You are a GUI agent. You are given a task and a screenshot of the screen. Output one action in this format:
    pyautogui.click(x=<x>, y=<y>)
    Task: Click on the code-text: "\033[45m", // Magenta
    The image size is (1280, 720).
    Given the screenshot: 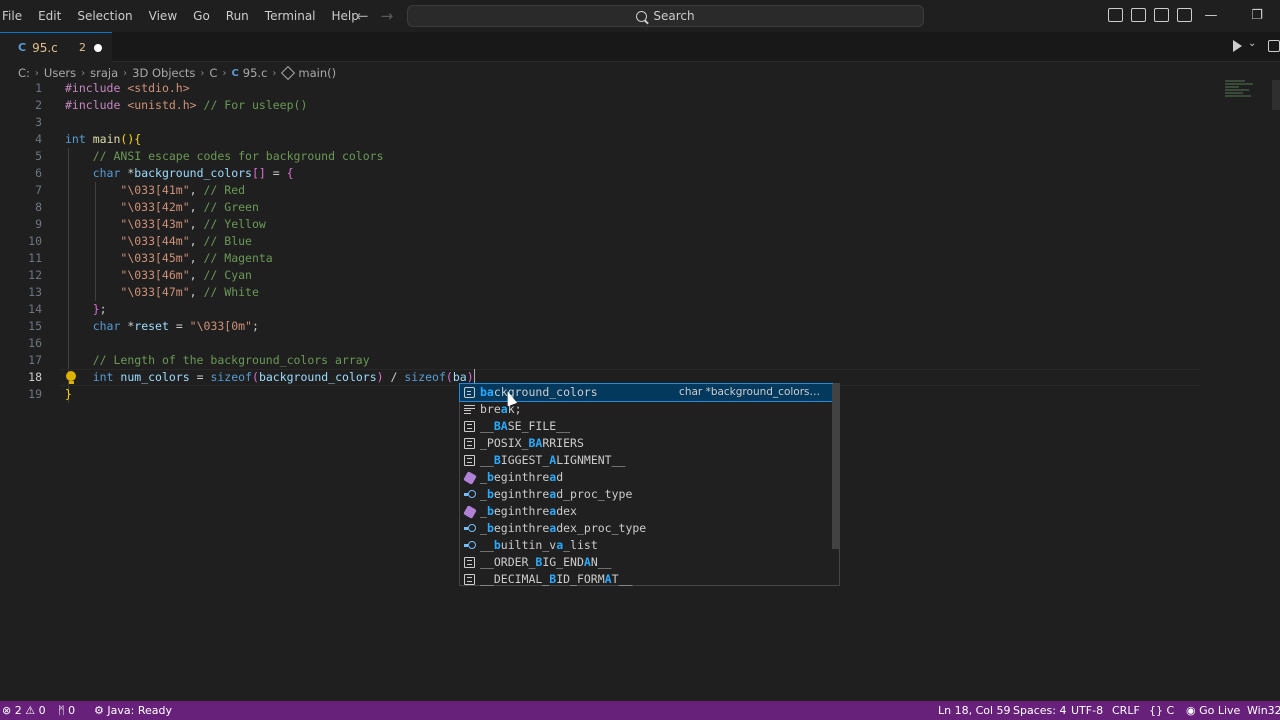 What is the action you would take?
    pyautogui.click(x=196, y=258)
    